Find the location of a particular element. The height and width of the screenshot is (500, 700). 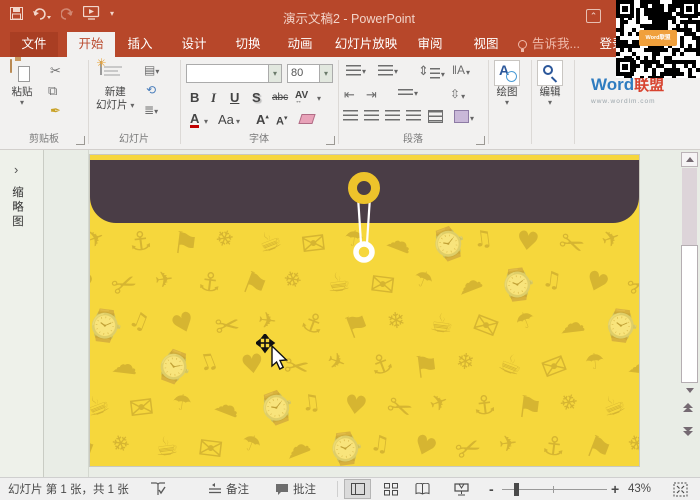

align-right-button is located at coordinates (392, 115).